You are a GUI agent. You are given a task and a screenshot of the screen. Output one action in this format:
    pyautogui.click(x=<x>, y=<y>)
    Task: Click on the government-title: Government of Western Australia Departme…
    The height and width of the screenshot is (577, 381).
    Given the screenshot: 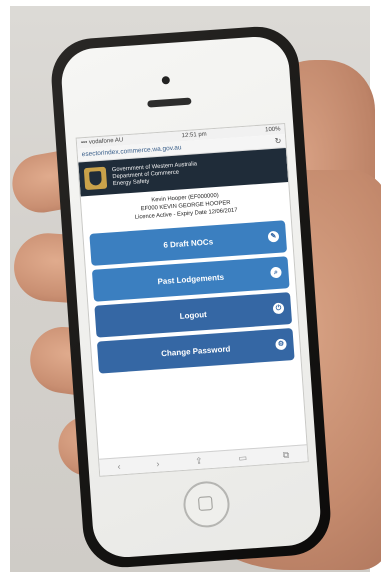 What is the action you would take?
    pyautogui.click(x=155, y=174)
    